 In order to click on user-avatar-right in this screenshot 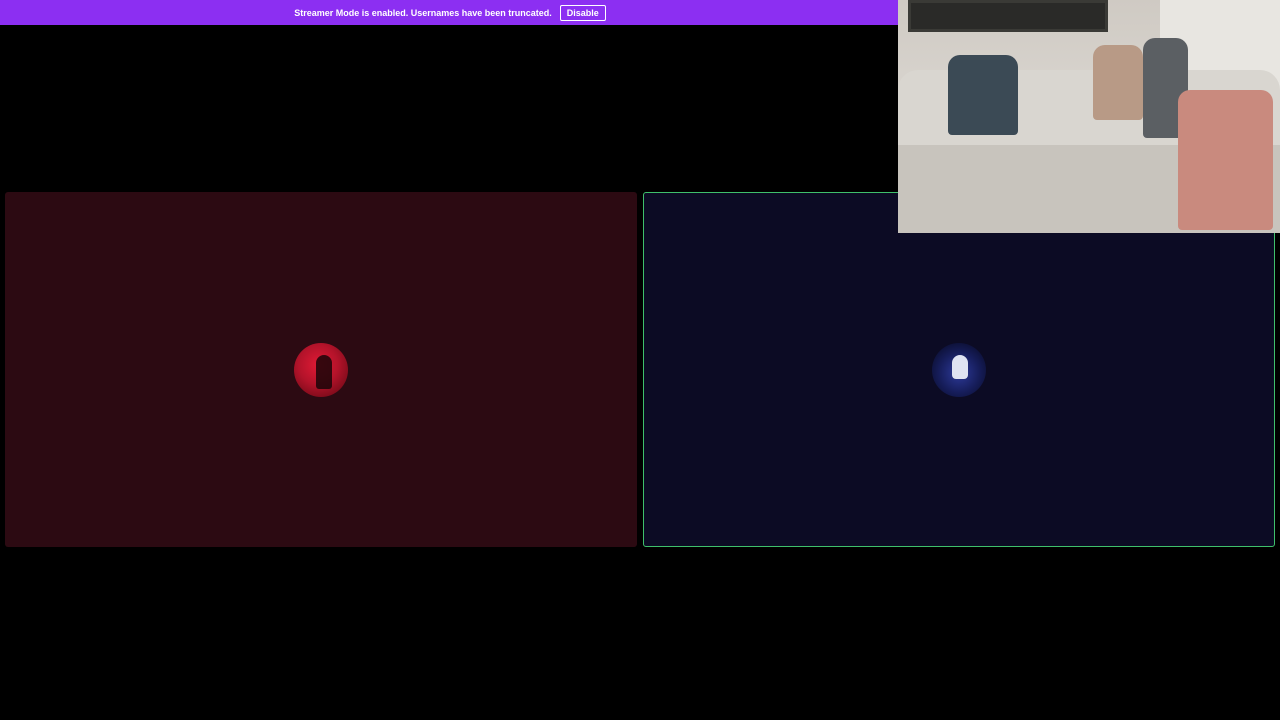, I will do `click(959, 369)`.